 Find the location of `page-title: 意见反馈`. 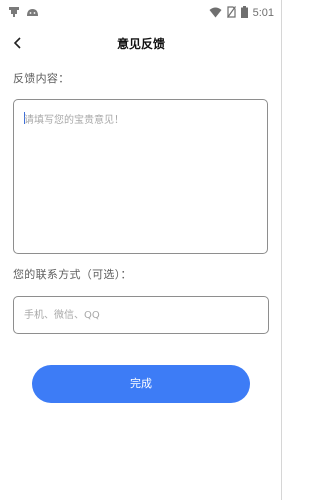

page-title: 意见反馈 is located at coordinates (140, 44).